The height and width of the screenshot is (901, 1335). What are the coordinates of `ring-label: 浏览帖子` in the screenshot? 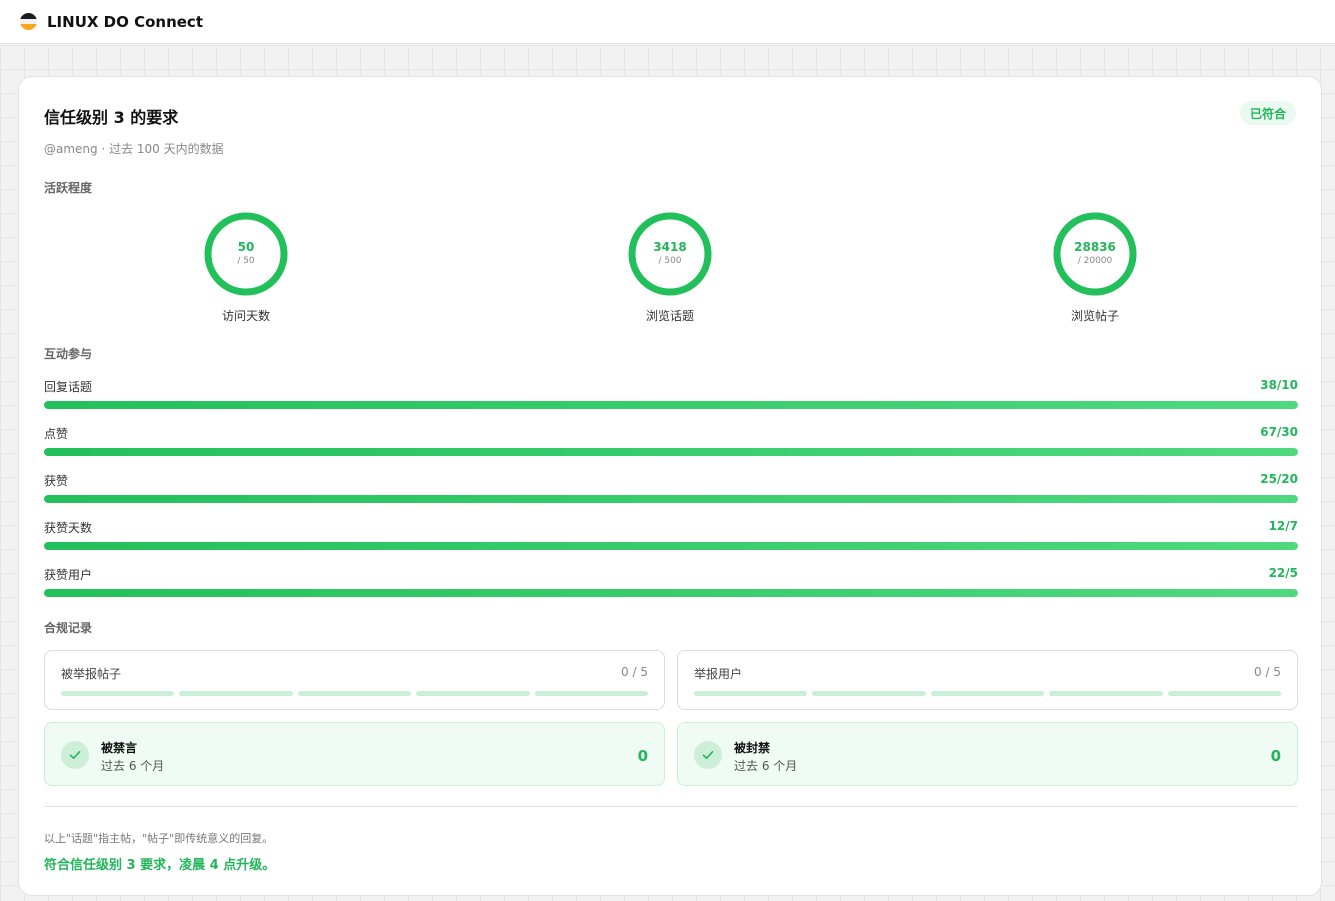 It's located at (1094, 316).